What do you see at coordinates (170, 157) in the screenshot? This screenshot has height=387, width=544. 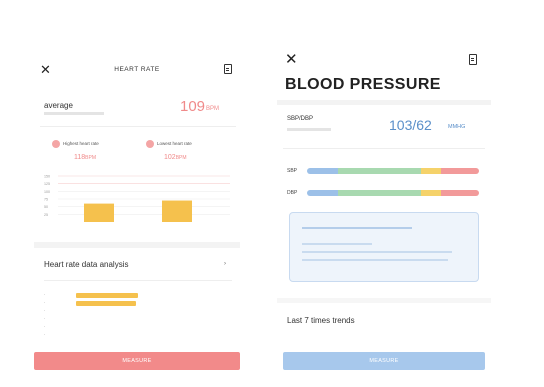 I see `lowest-value: 102` at bounding box center [170, 157].